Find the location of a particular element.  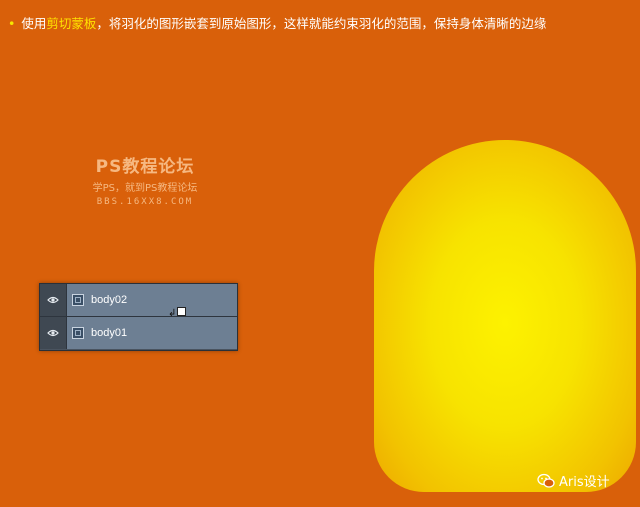

visibility-toggle-body01 is located at coordinates (53, 333).